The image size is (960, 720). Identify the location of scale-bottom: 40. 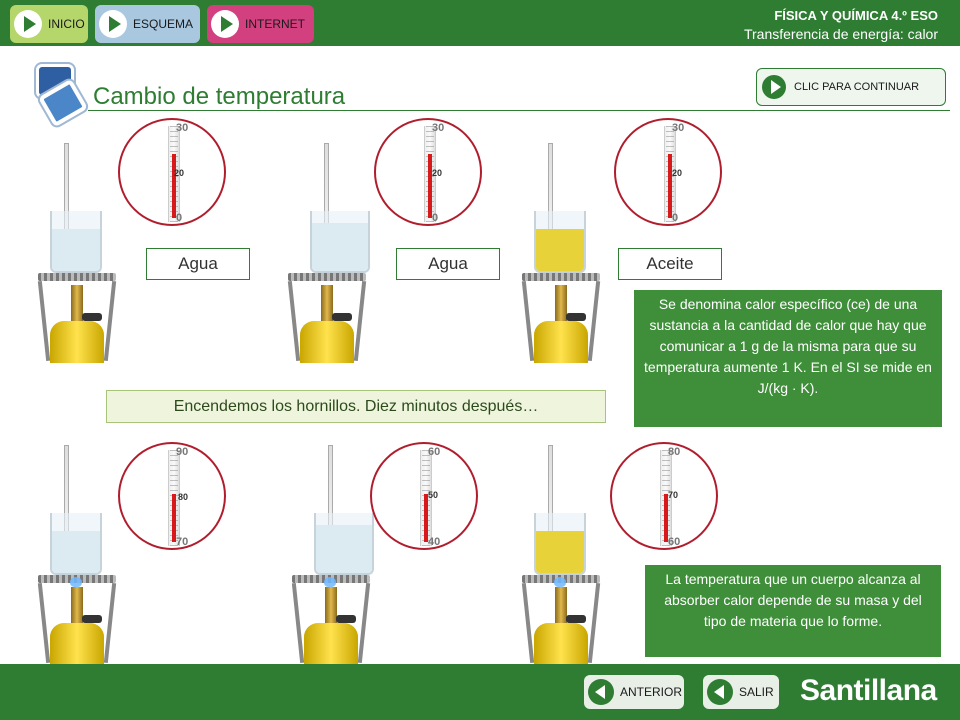
(434, 542).